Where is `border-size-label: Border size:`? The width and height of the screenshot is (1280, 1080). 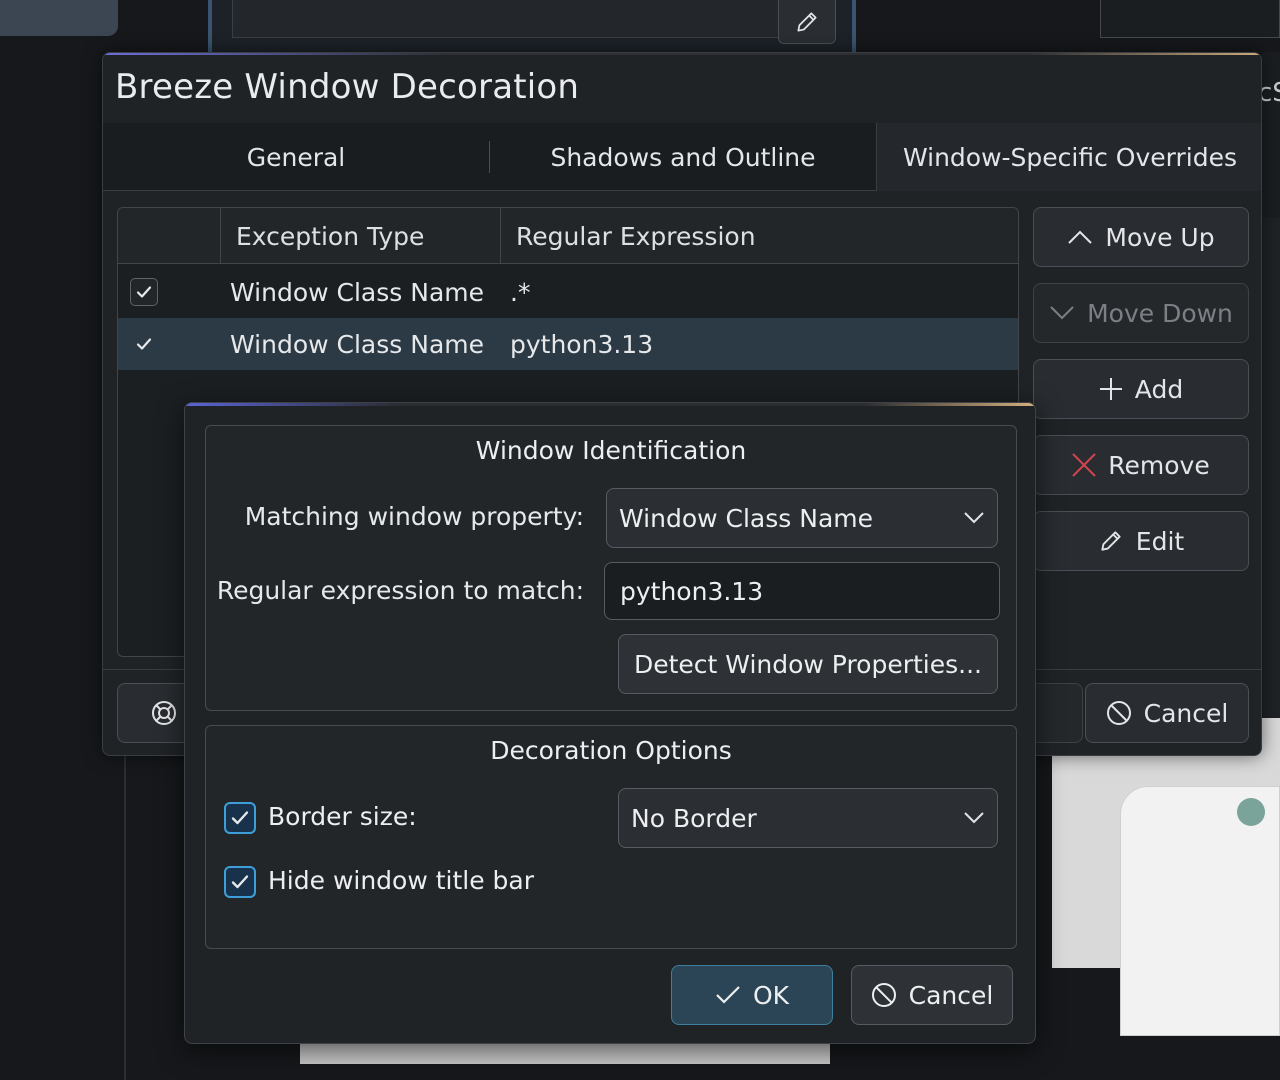
border-size-label: Border size: is located at coordinates (342, 816).